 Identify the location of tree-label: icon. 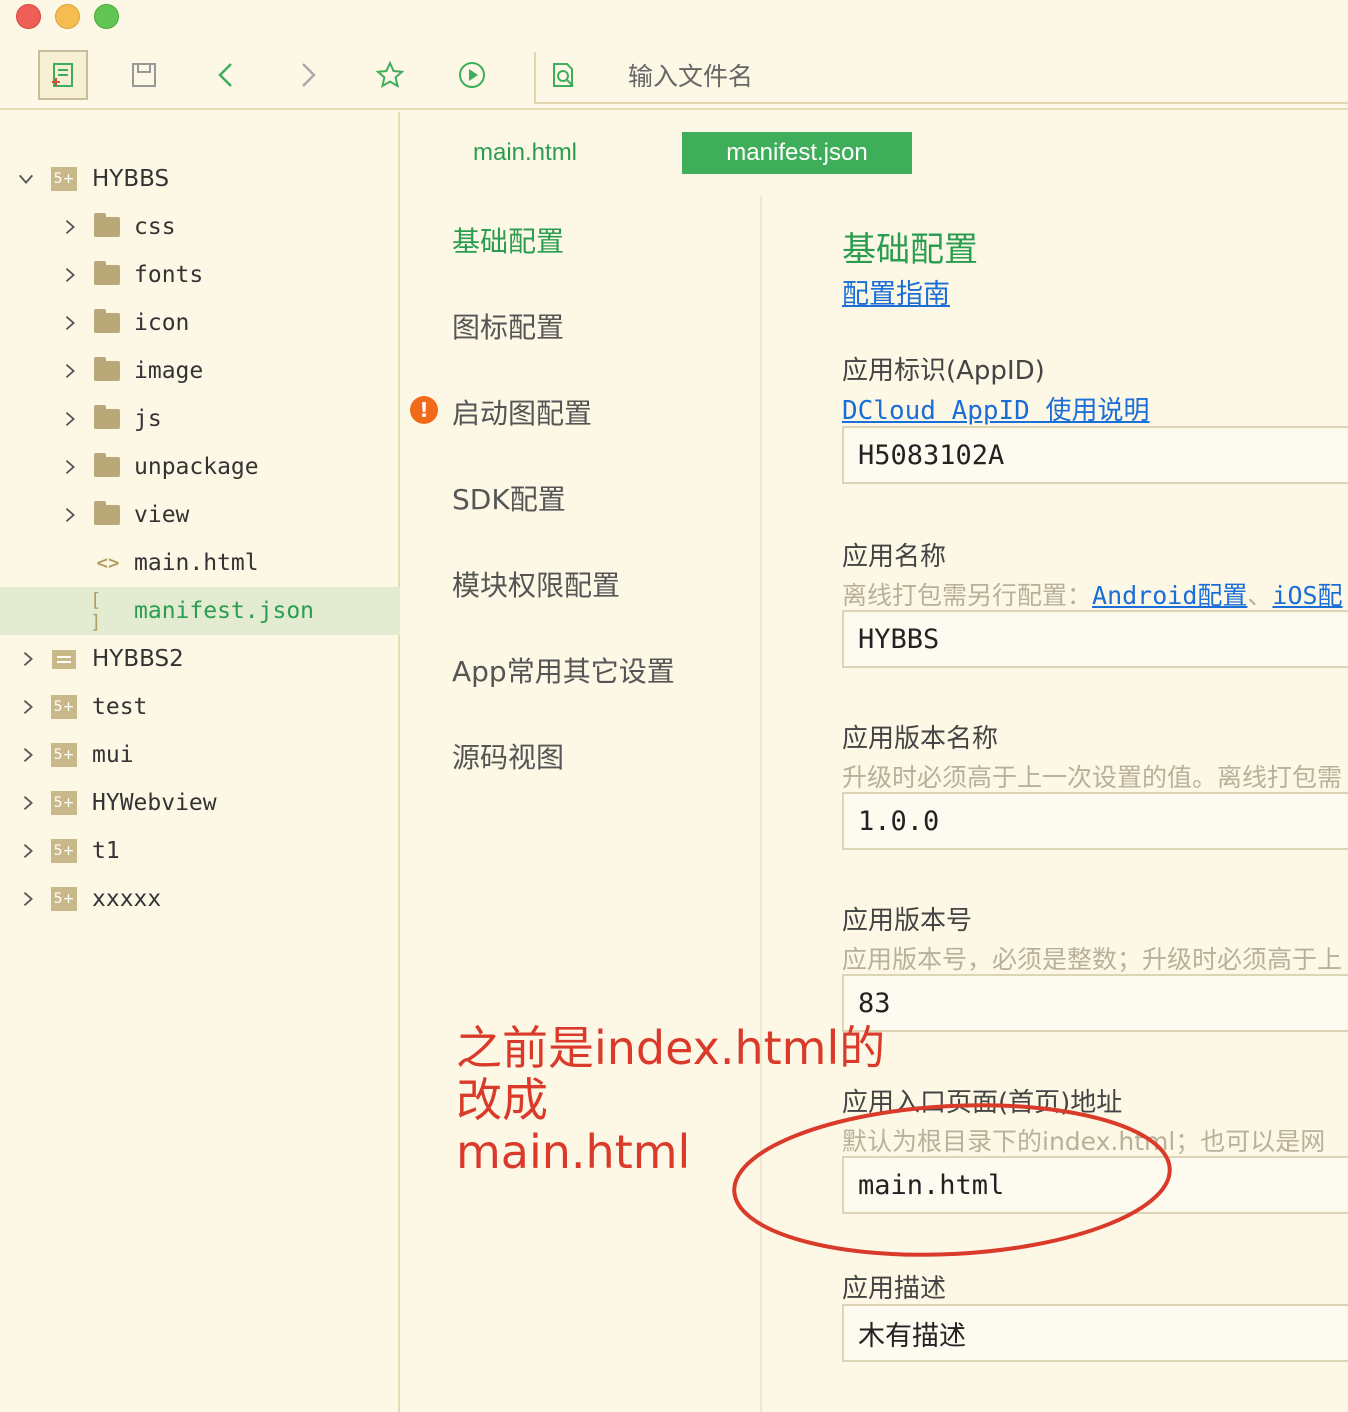
(162, 323).